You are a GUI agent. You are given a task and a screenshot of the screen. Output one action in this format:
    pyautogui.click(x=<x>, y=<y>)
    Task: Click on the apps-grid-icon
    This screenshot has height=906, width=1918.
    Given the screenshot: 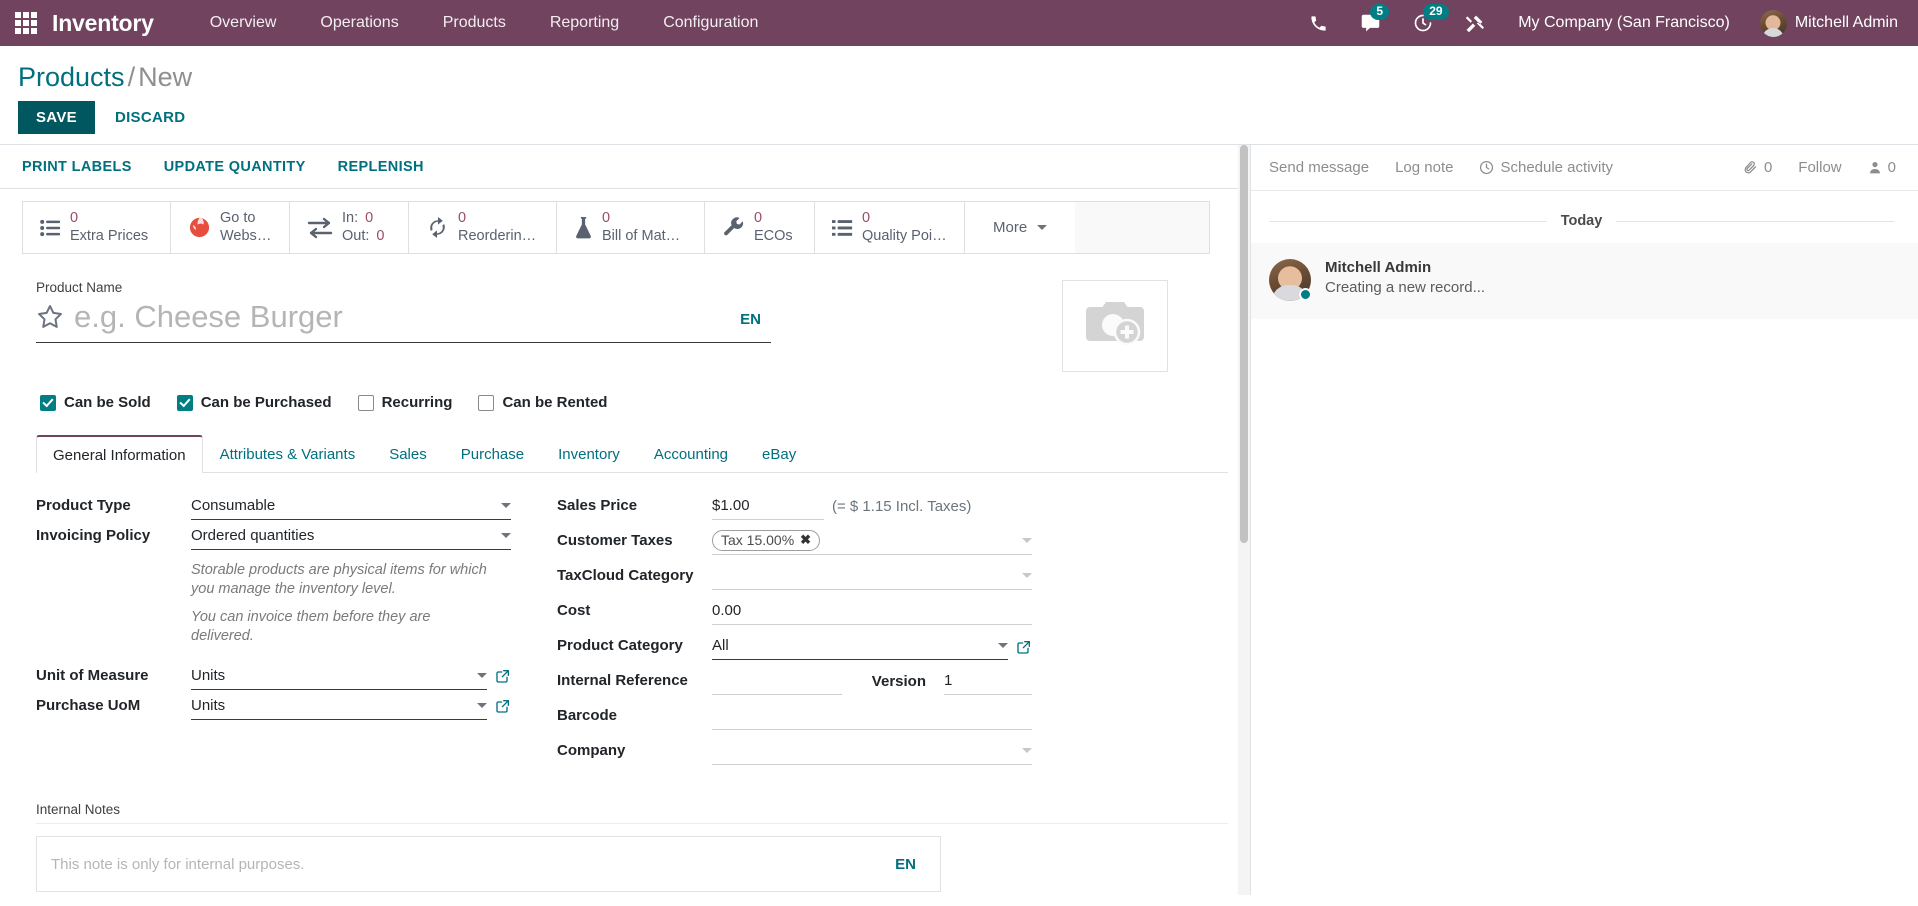 What is the action you would take?
    pyautogui.click(x=26, y=23)
    